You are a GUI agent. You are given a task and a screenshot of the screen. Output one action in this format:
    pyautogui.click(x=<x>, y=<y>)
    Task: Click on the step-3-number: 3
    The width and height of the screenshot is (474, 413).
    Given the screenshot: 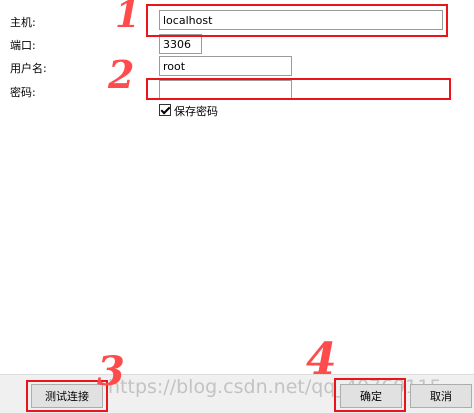 What is the action you would take?
    pyautogui.click(x=111, y=371)
    